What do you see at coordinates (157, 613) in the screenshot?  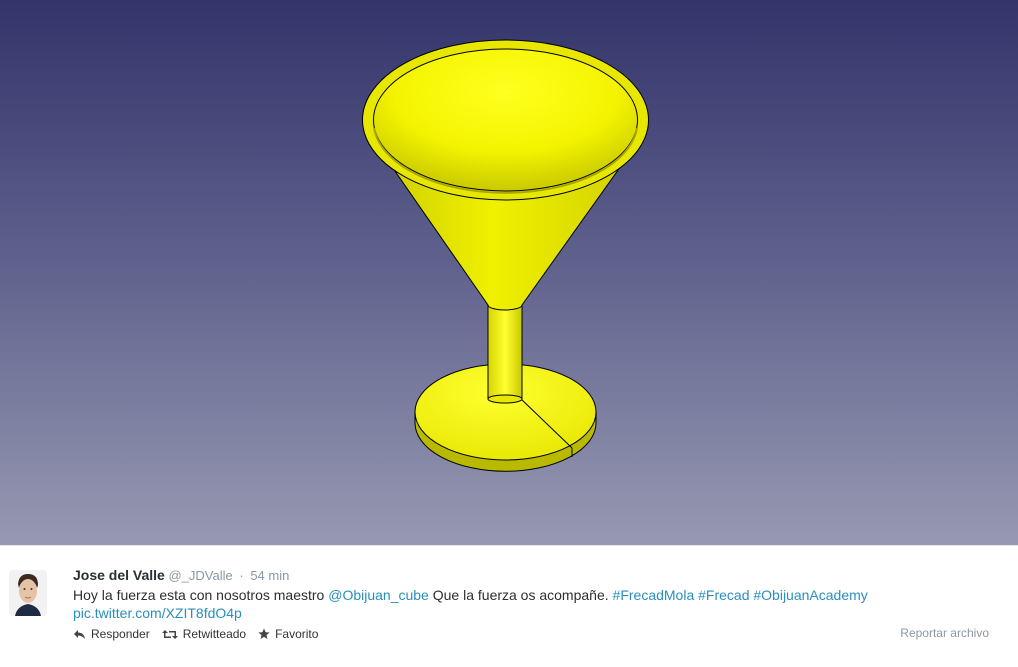 I see `pic-link: pic.twitter.com/XZIT8fdO4p` at bounding box center [157, 613].